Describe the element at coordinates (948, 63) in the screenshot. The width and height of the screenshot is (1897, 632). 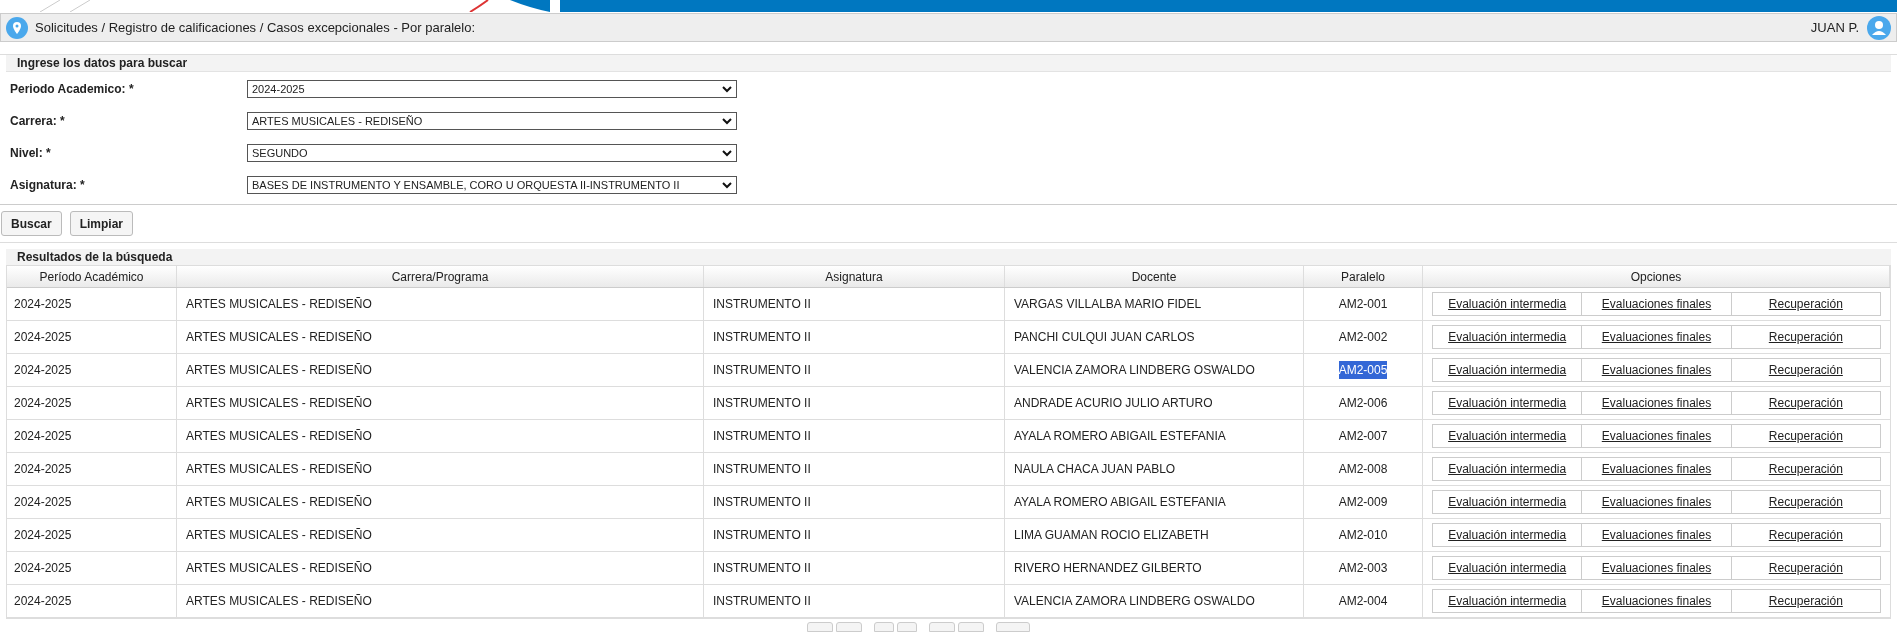
I see `section-header: Ingrese los datos para buscar` at that location.